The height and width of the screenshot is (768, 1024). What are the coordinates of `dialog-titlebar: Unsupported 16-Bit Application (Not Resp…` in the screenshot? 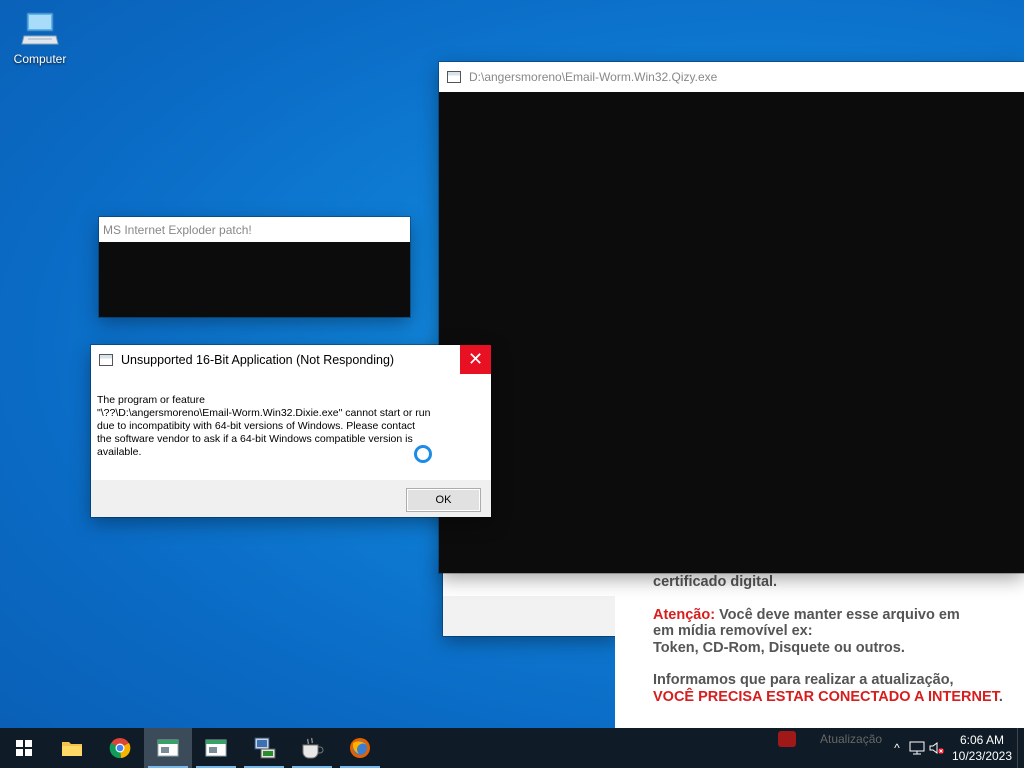 It's located at (291, 359).